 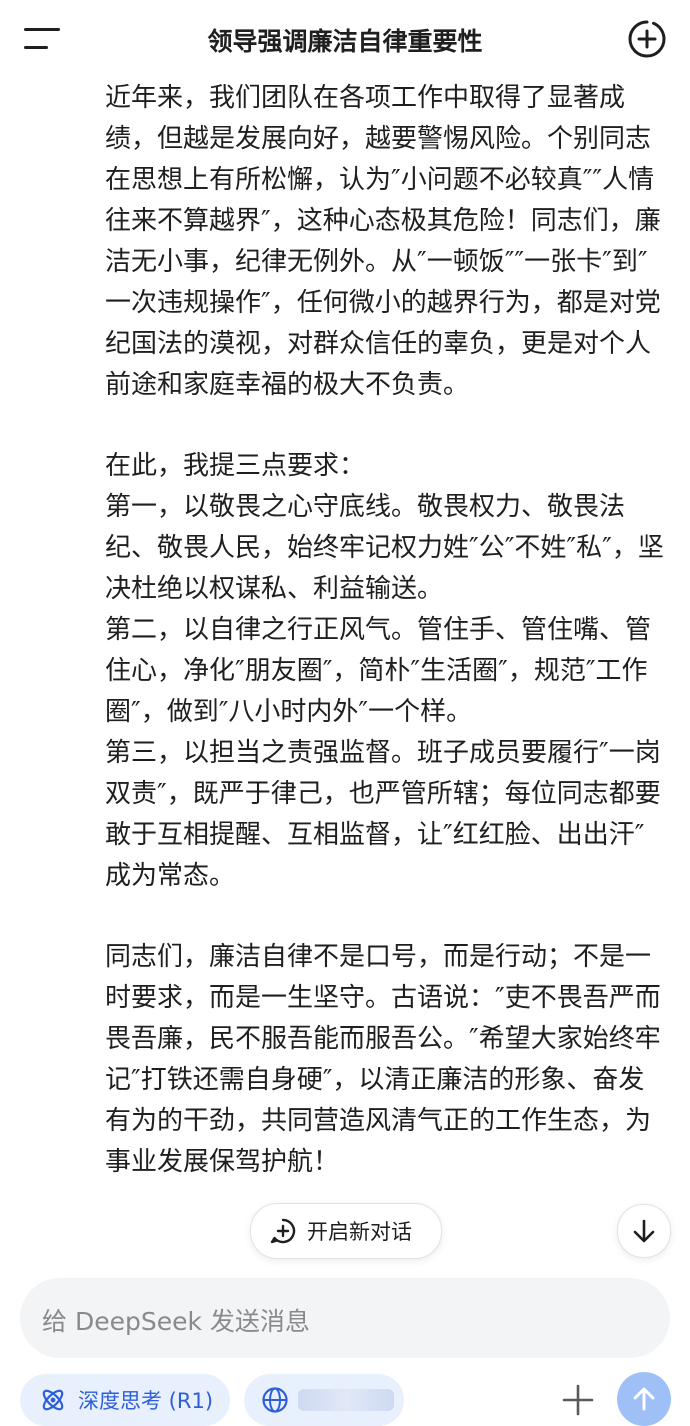 I want to click on plus-icon, so click(x=578, y=1400).